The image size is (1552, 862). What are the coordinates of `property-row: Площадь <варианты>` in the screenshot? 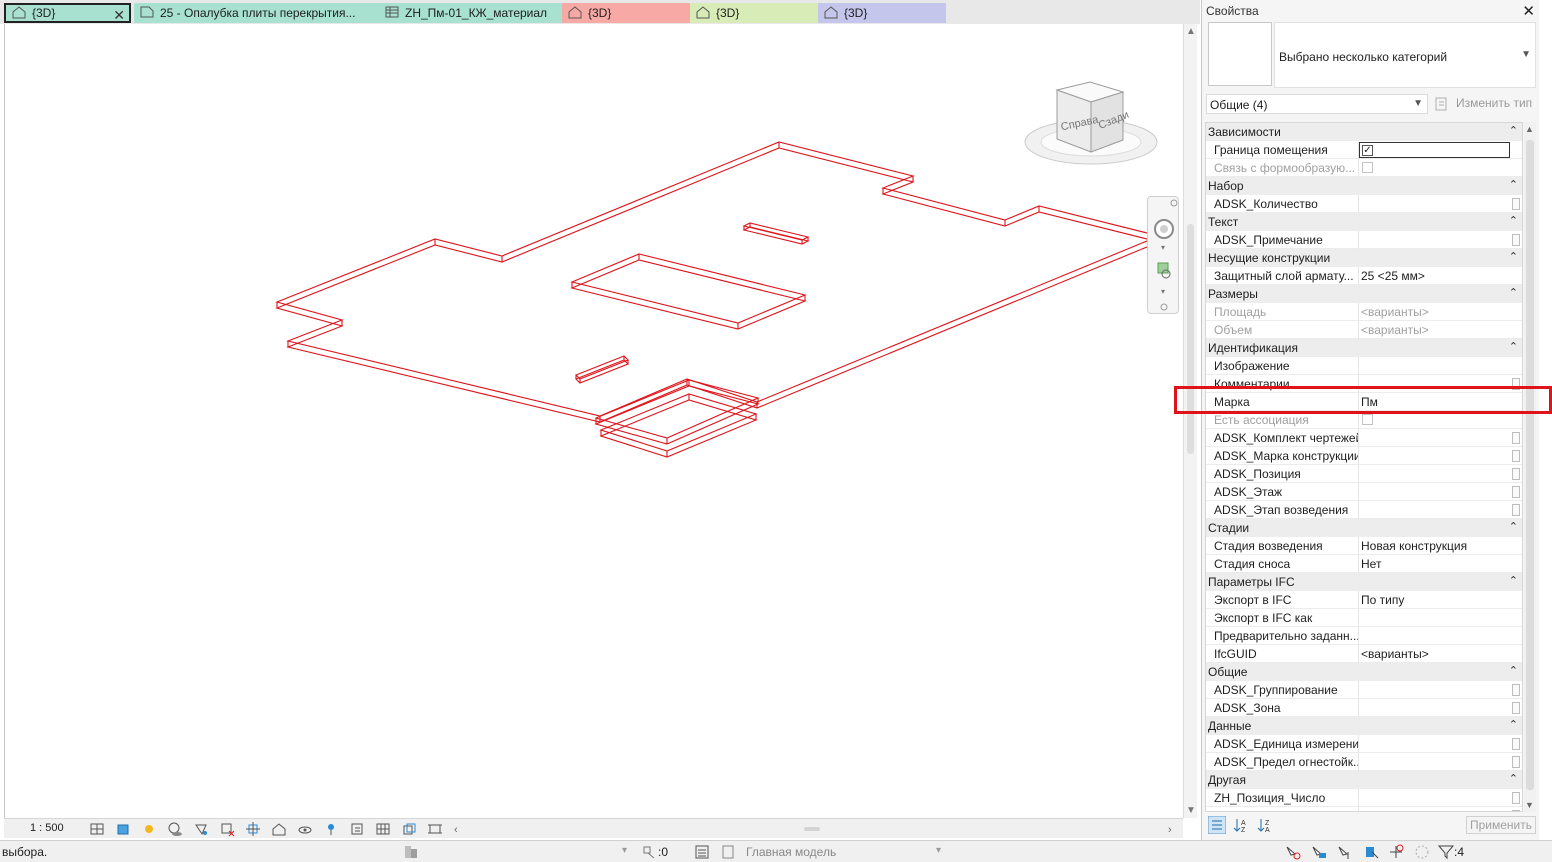 It's located at (1364, 312).